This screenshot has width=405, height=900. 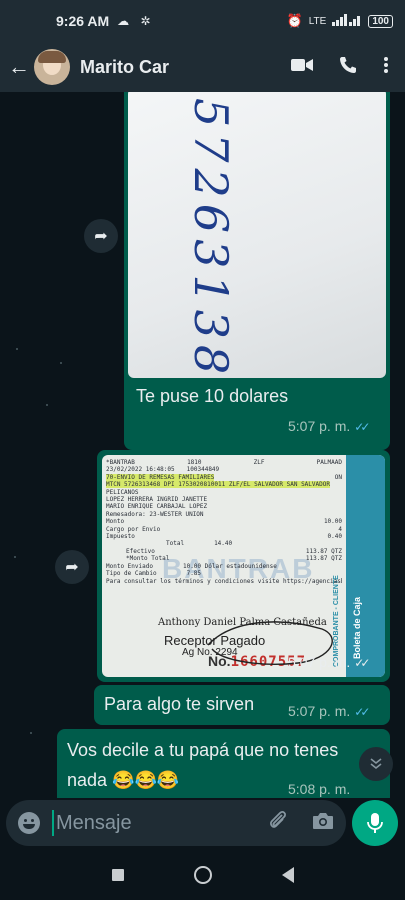 What do you see at coordinates (157, 507) in the screenshot?
I see `receipt-line5: MARIO ENRIQUE CARBAJAL LOPEZ` at bounding box center [157, 507].